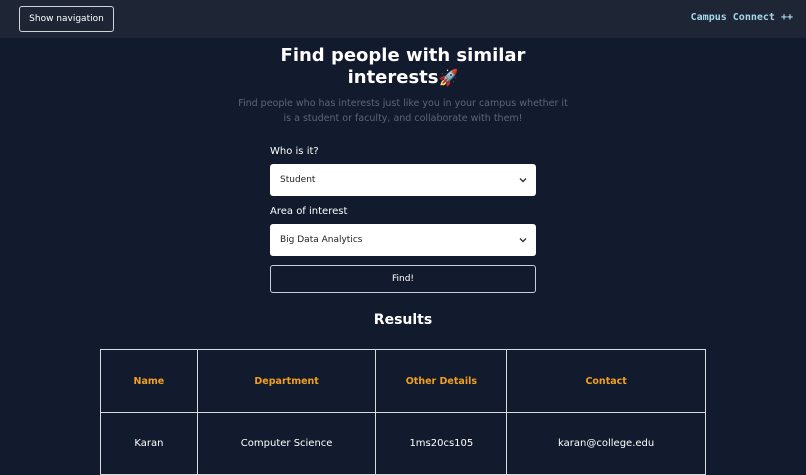 The height and width of the screenshot is (475, 806). Describe the element at coordinates (403, 19) in the screenshot. I see `top-navbar: Show navigation Campus Connect ++` at that location.